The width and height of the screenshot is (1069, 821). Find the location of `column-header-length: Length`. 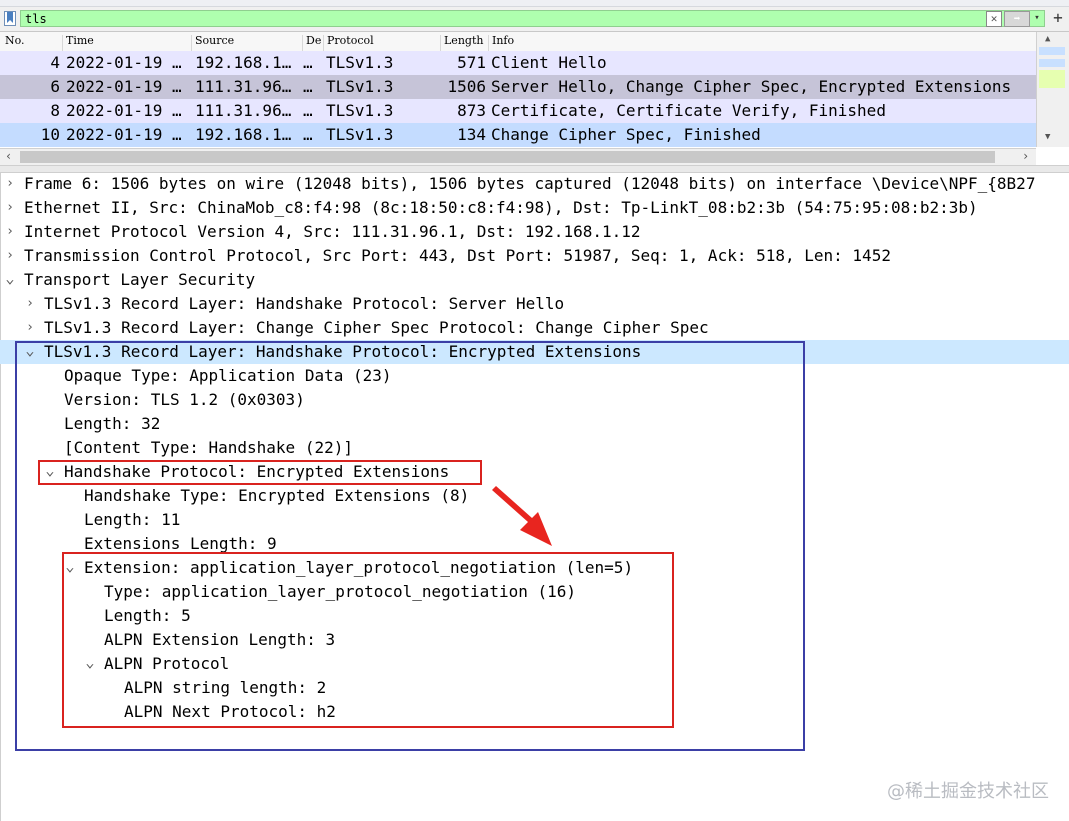

column-header-length: Length is located at coordinates (461, 43).